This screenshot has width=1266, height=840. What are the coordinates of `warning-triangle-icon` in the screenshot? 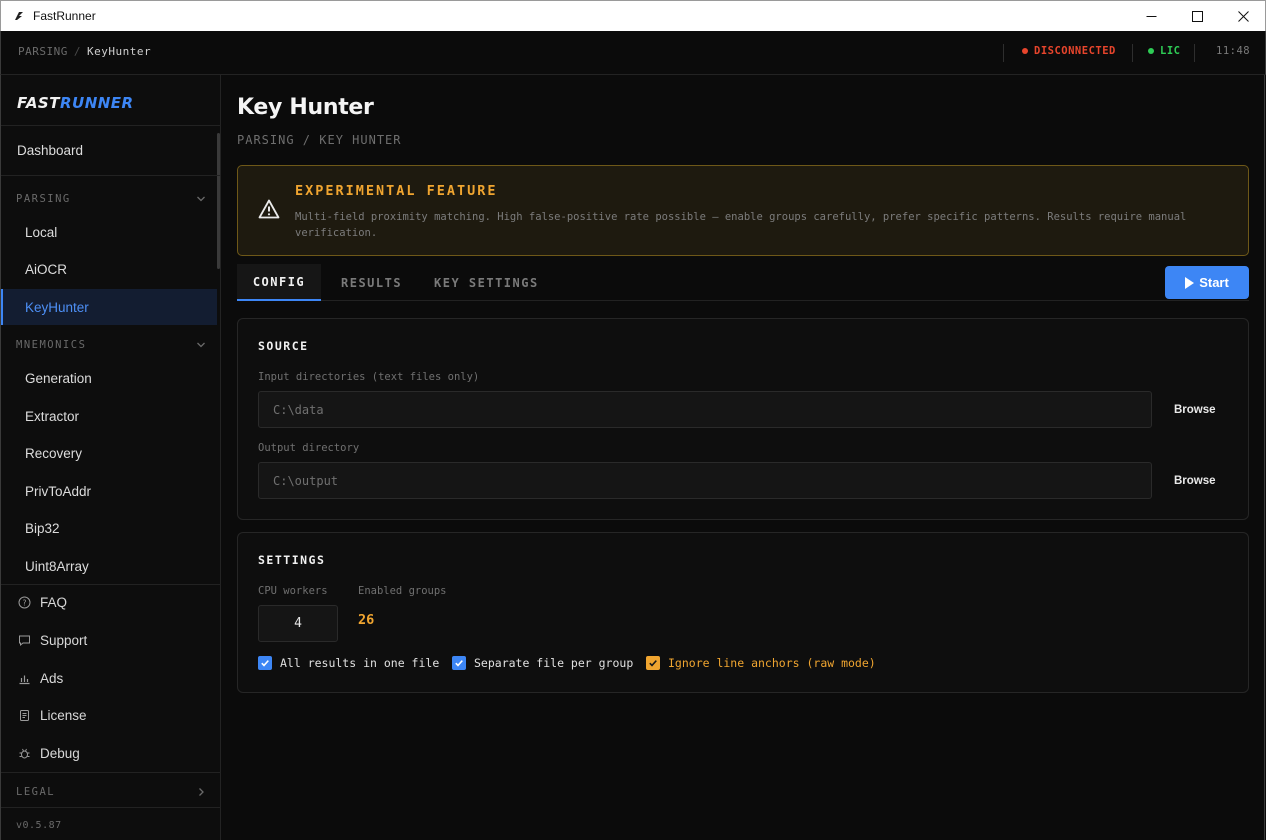 It's located at (269, 211).